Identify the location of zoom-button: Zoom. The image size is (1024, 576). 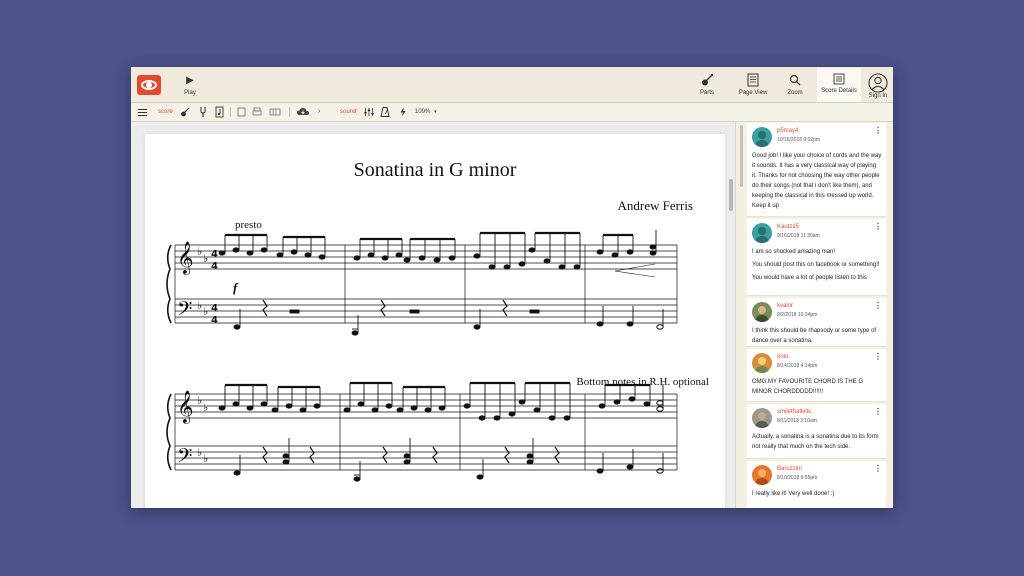
(795, 86).